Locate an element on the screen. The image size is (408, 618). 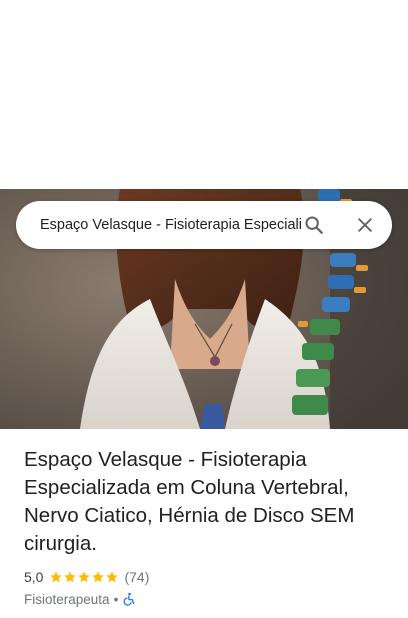
search-bar is located at coordinates (204, 225).